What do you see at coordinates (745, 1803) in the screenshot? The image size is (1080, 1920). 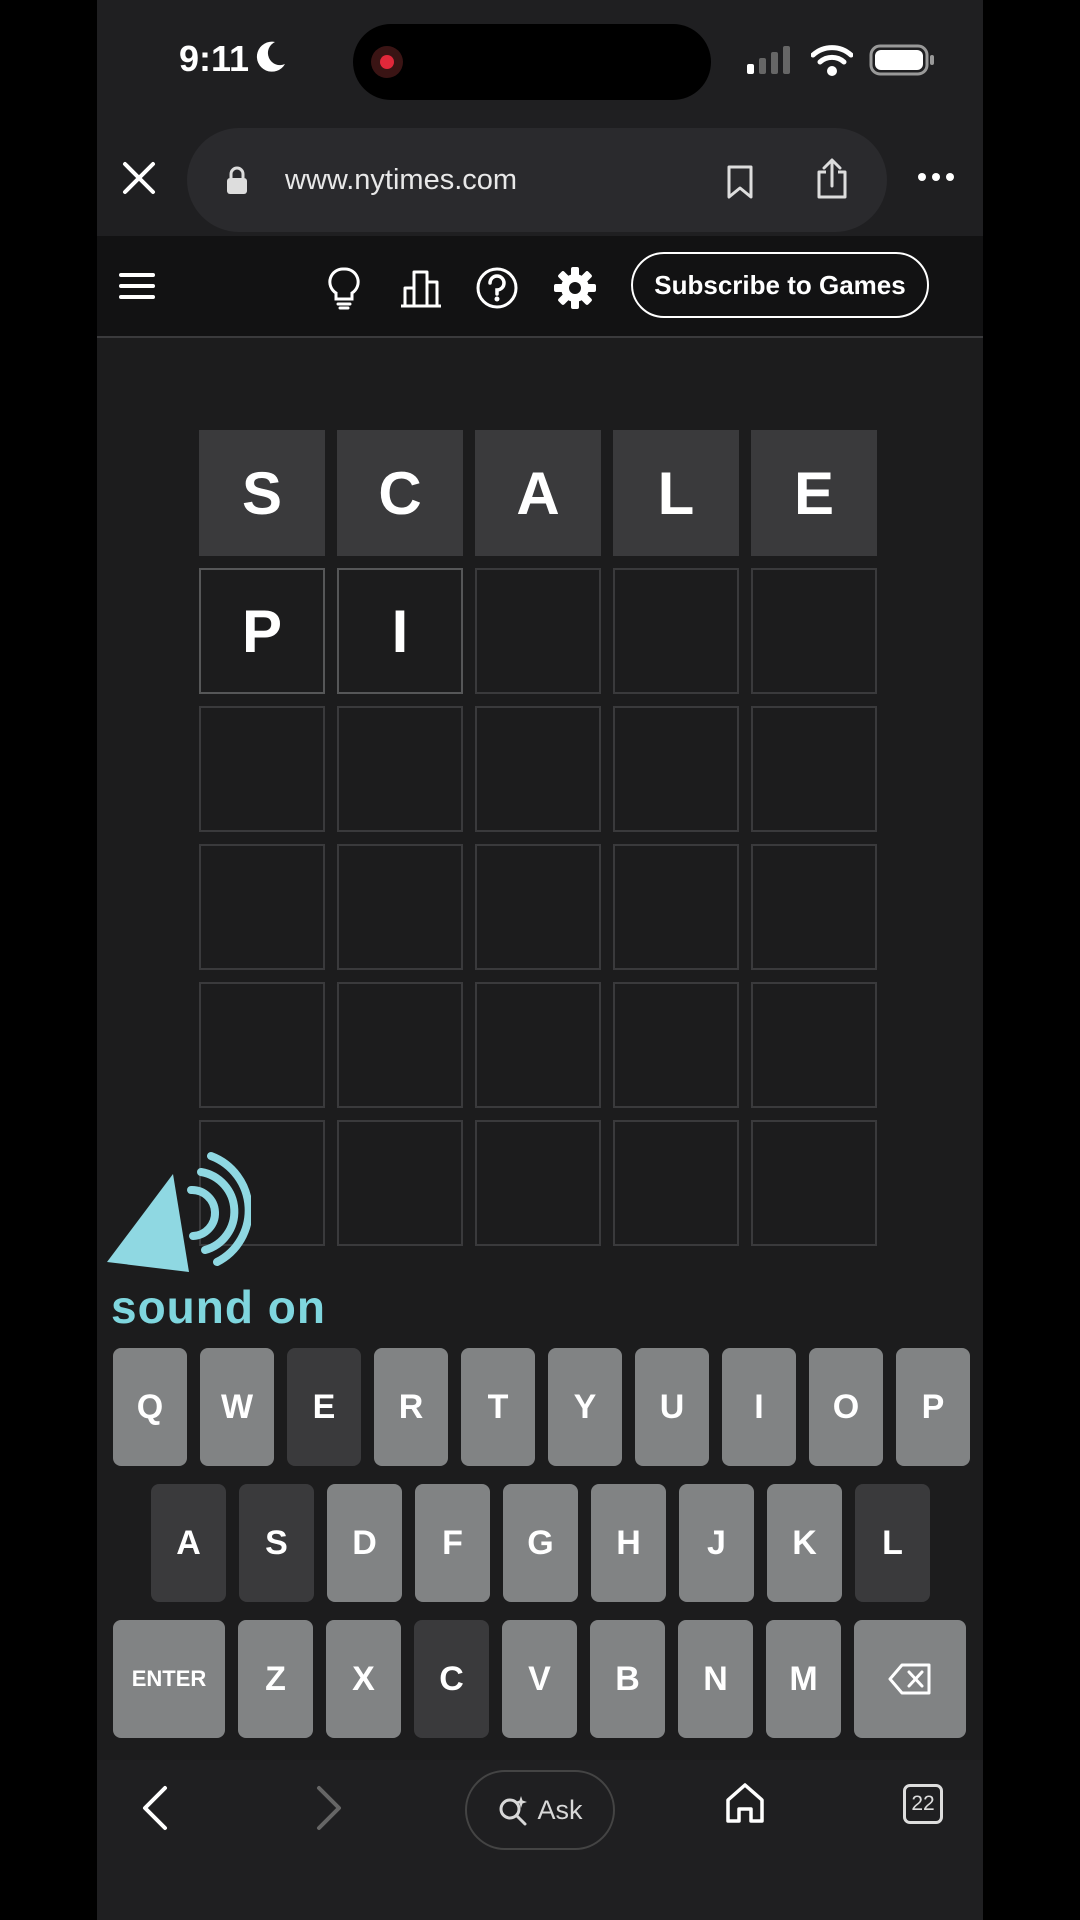 I see `home-icon` at bounding box center [745, 1803].